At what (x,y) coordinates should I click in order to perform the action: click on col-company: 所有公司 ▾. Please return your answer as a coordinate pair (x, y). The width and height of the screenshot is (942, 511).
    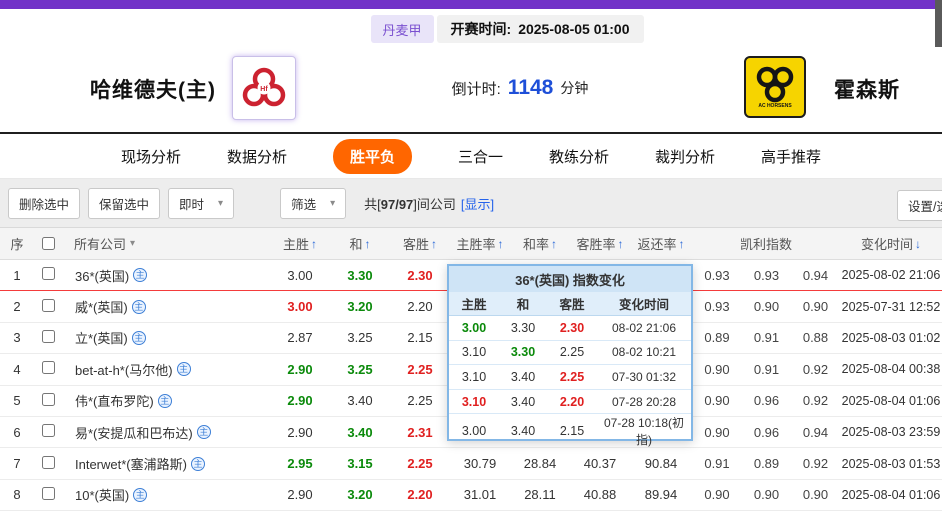
    Looking at the image, I should click on (166, 243).